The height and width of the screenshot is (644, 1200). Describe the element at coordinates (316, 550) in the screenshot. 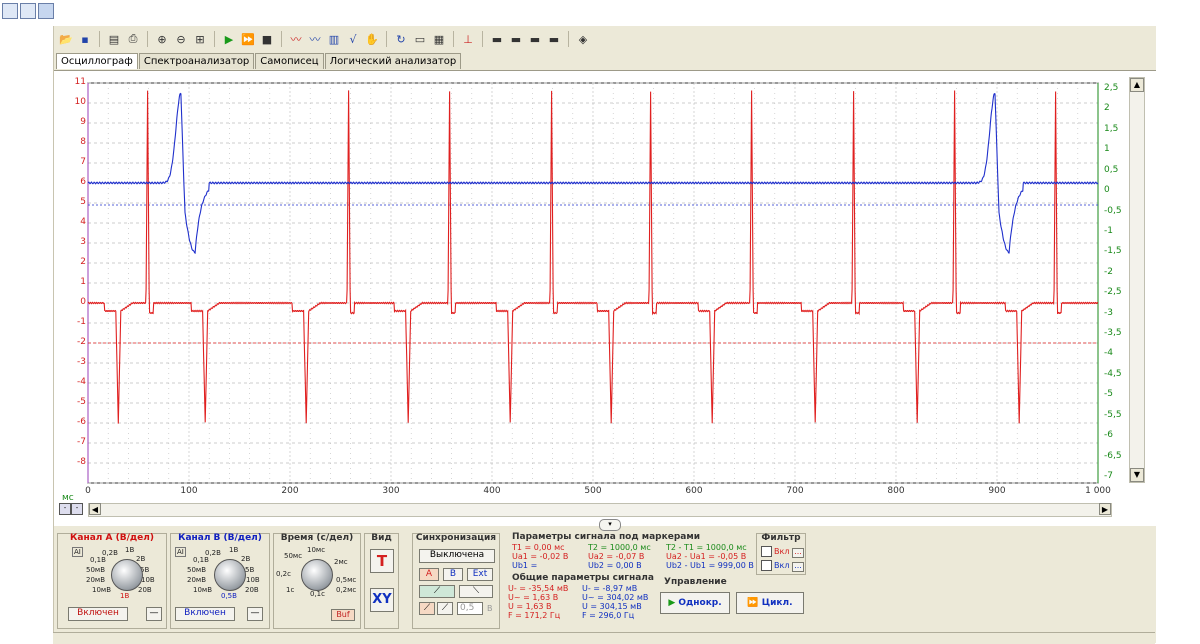

I see `scale-label: 10мс` at that location.